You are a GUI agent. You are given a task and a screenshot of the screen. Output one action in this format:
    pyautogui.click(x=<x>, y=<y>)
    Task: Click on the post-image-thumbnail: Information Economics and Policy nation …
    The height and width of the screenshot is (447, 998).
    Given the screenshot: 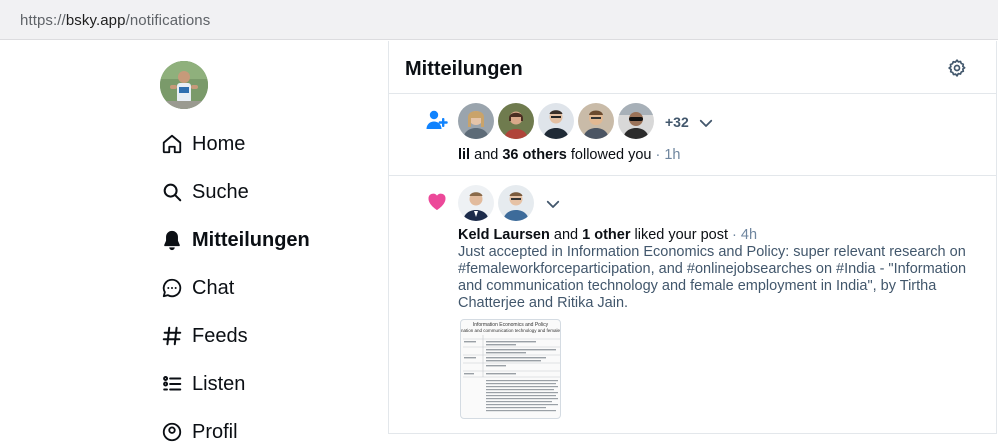 What is the action you would take?
    pyautogui.click(x=510, y=369)
    